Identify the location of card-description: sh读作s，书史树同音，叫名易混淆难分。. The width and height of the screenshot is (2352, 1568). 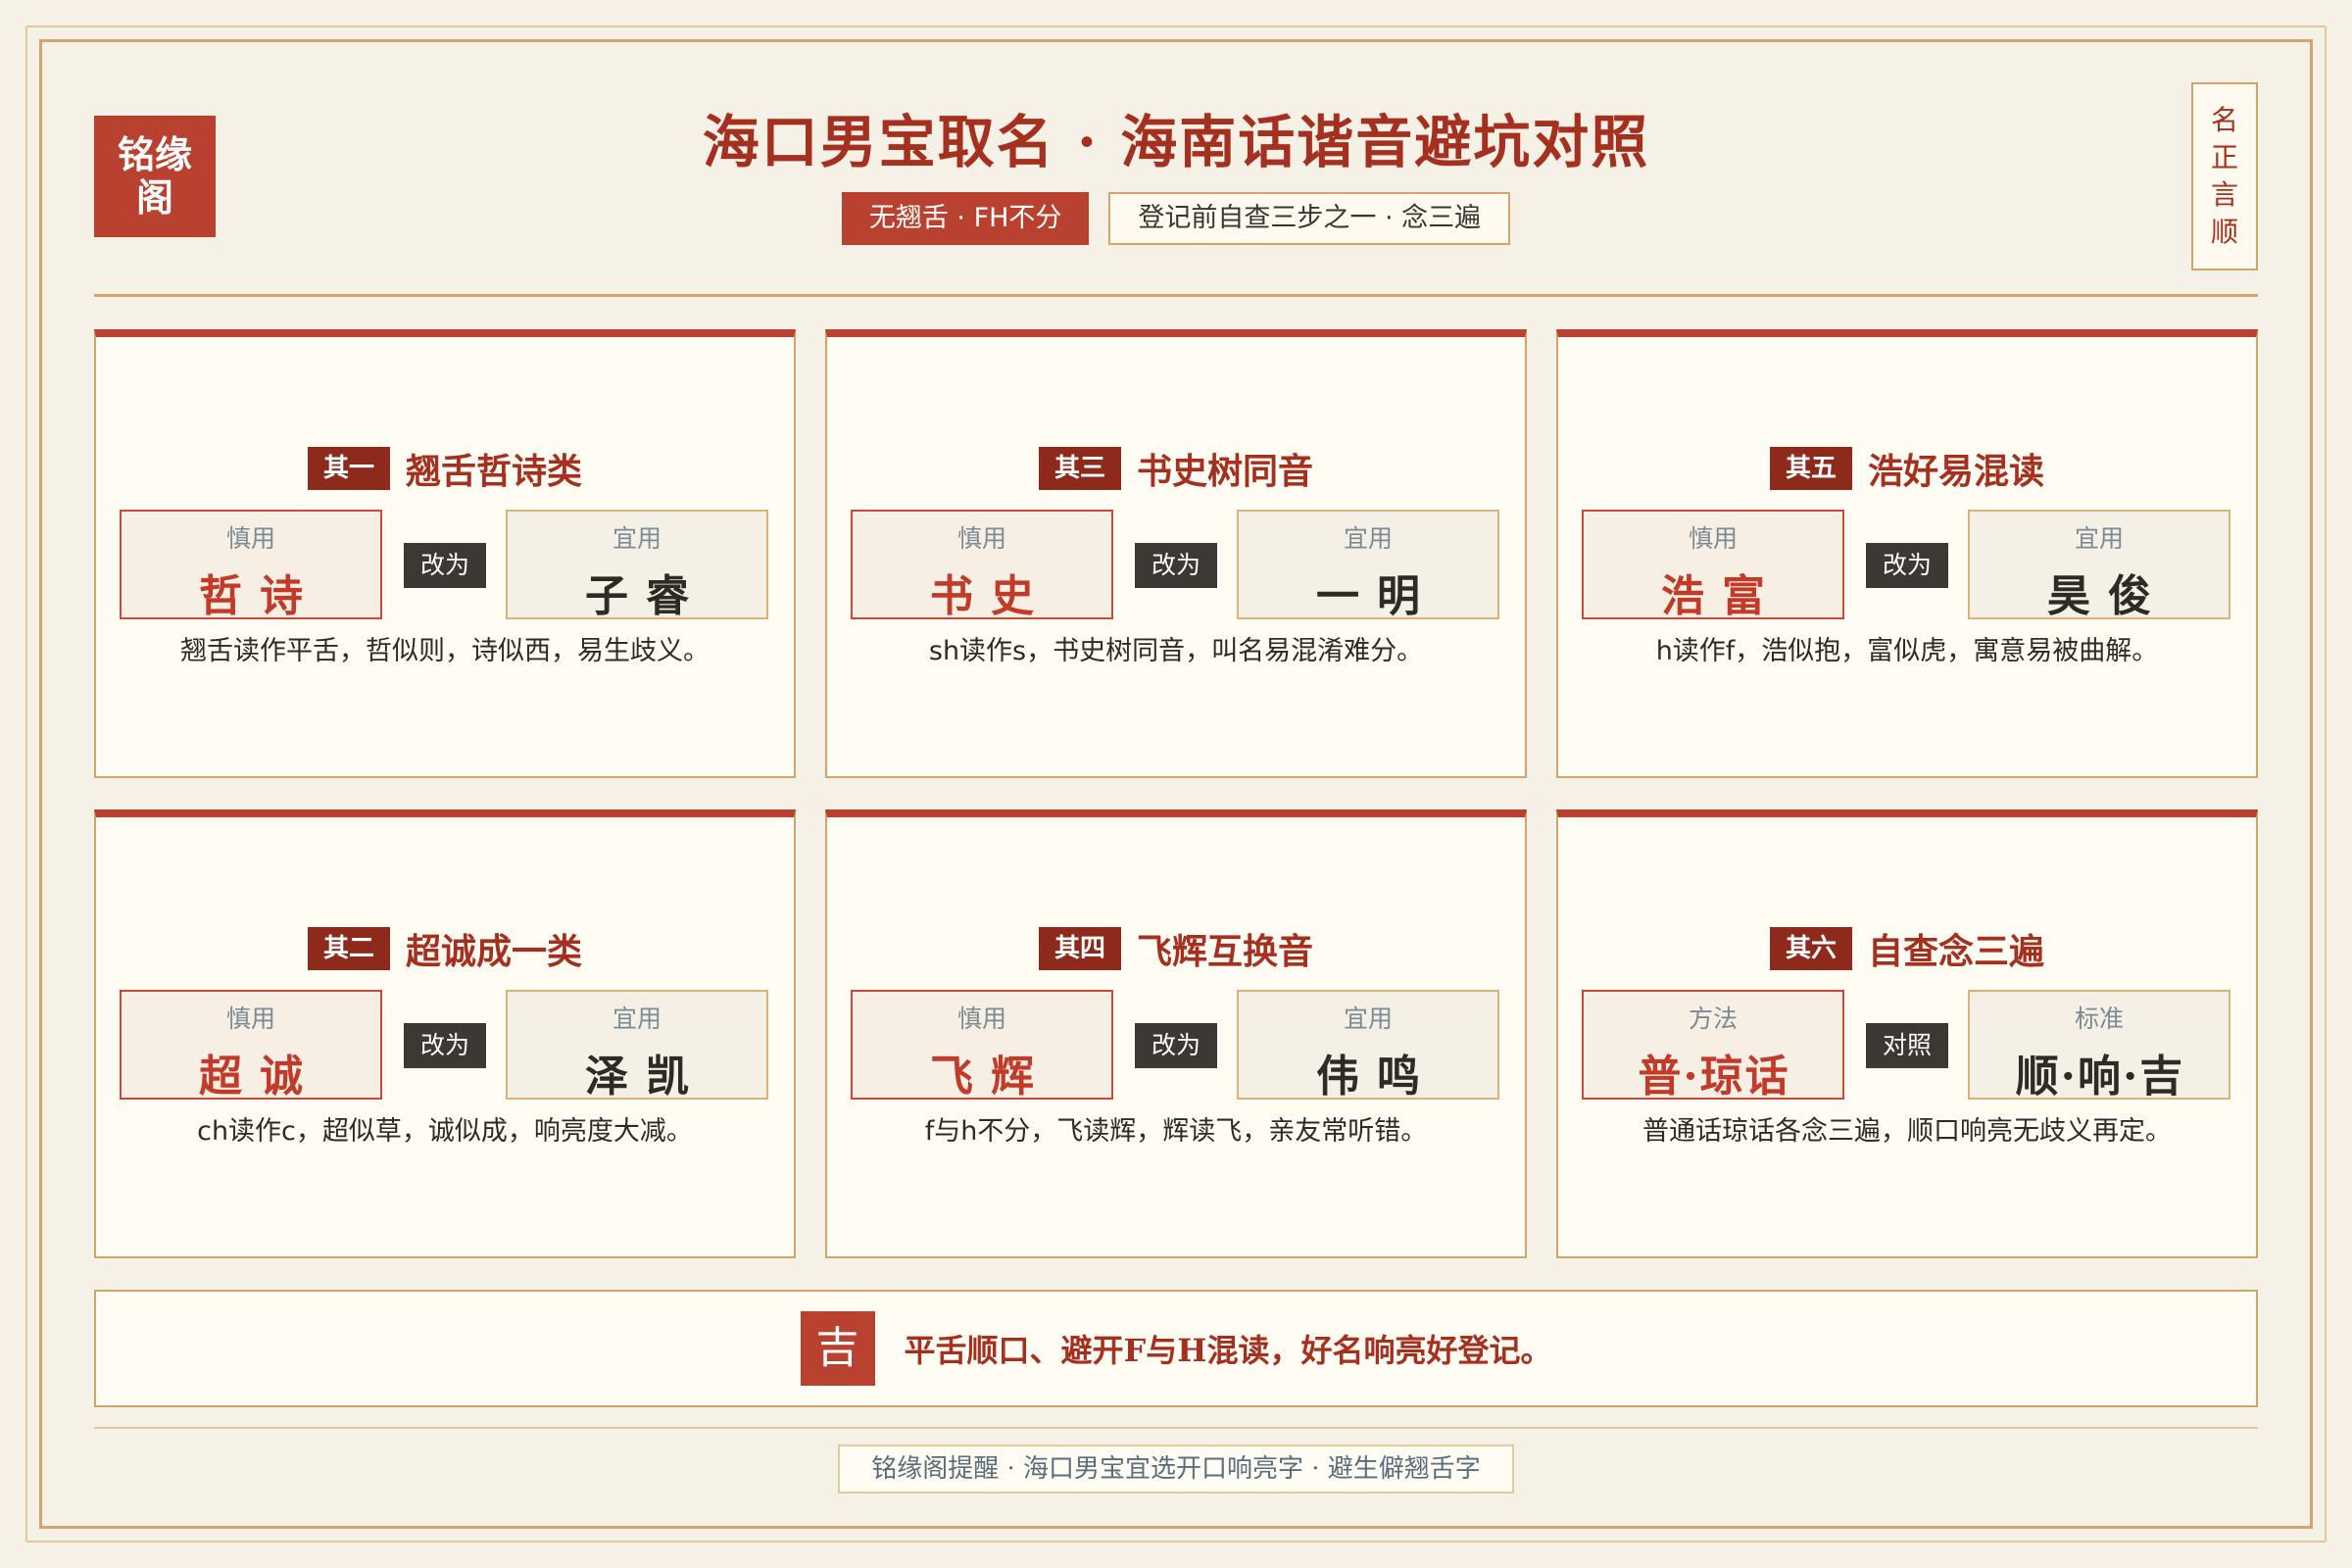
(1176, 651).